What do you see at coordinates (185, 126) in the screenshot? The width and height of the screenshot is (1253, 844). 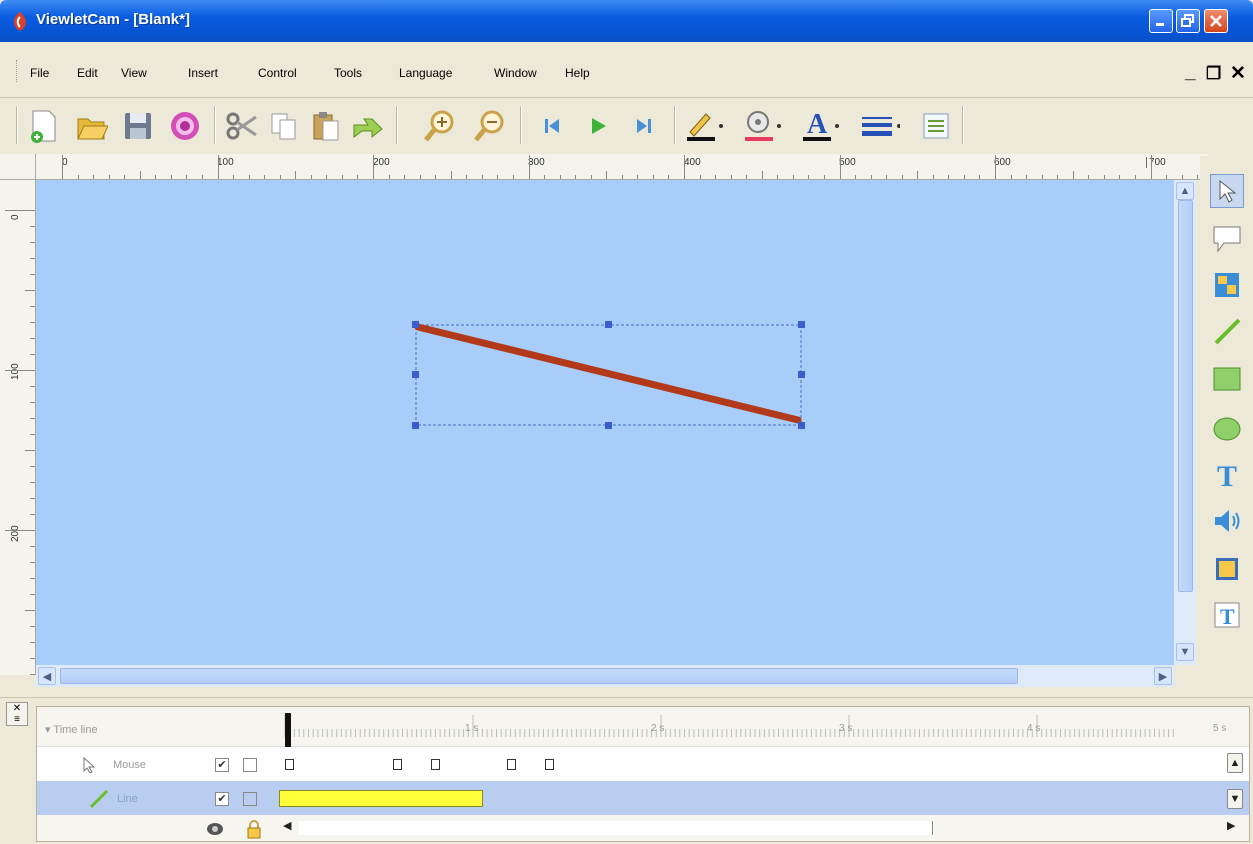 I see `record-button` at bounding box center [185, 126].